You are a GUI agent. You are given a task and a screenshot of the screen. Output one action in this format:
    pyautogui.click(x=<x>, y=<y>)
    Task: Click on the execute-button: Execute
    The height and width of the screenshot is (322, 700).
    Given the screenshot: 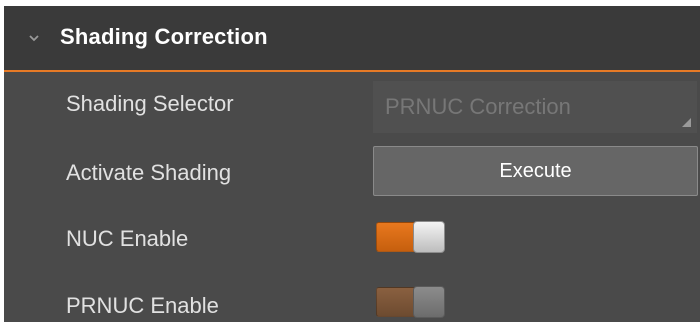 What is the action you would take?
    pyautogui.click(x=535, y=171)
    